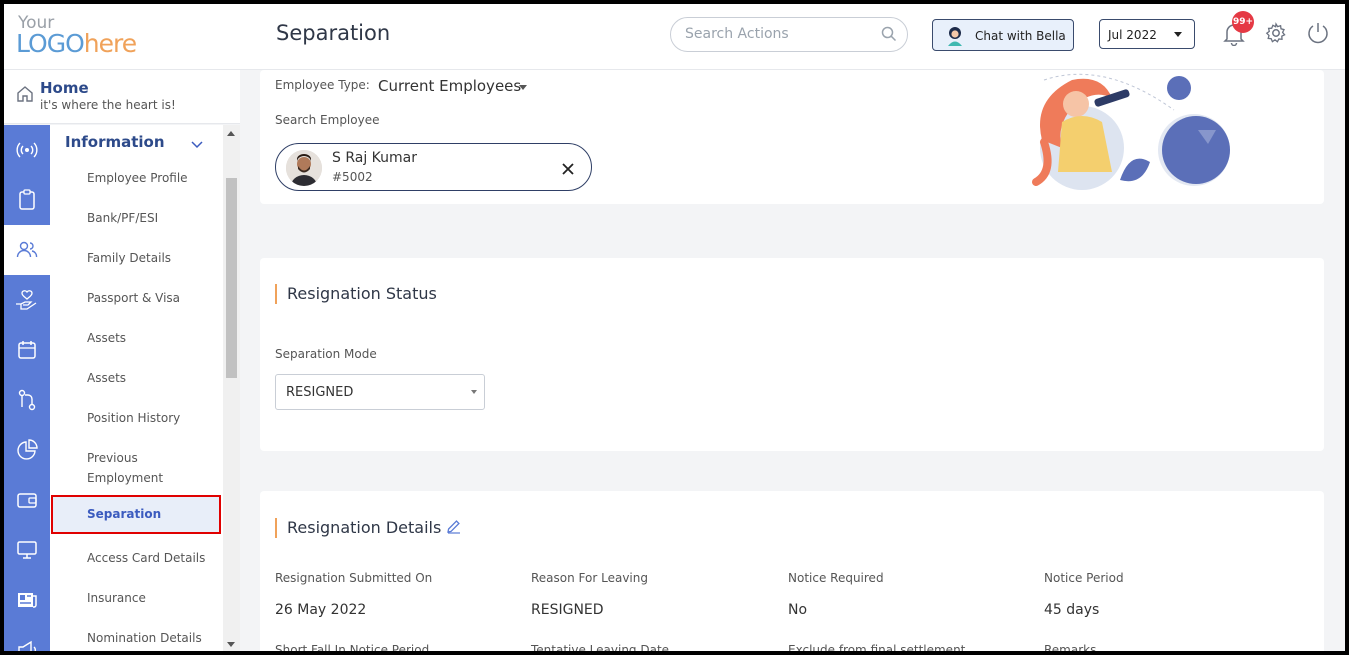 Image resolution: width=1349 pixels, height=655 pixels. Describe the element at coordinates (453, 528) in the screenshot. I see `pencil-icon` at that location.